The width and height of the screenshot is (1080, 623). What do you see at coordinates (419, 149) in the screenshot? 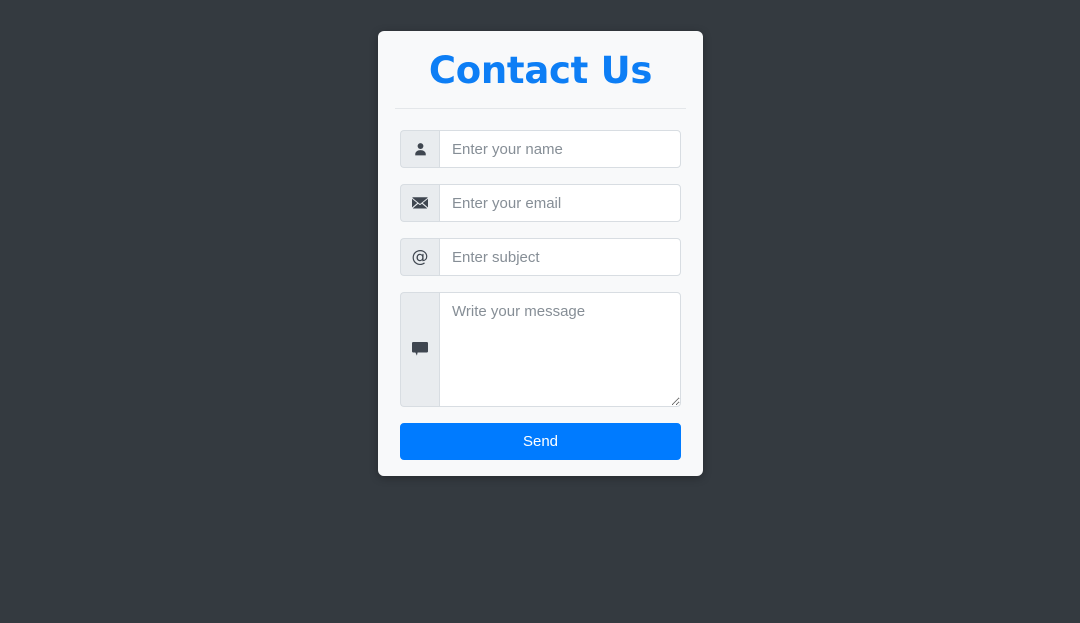
I see `user-icon` at bounding box center [419, 149].